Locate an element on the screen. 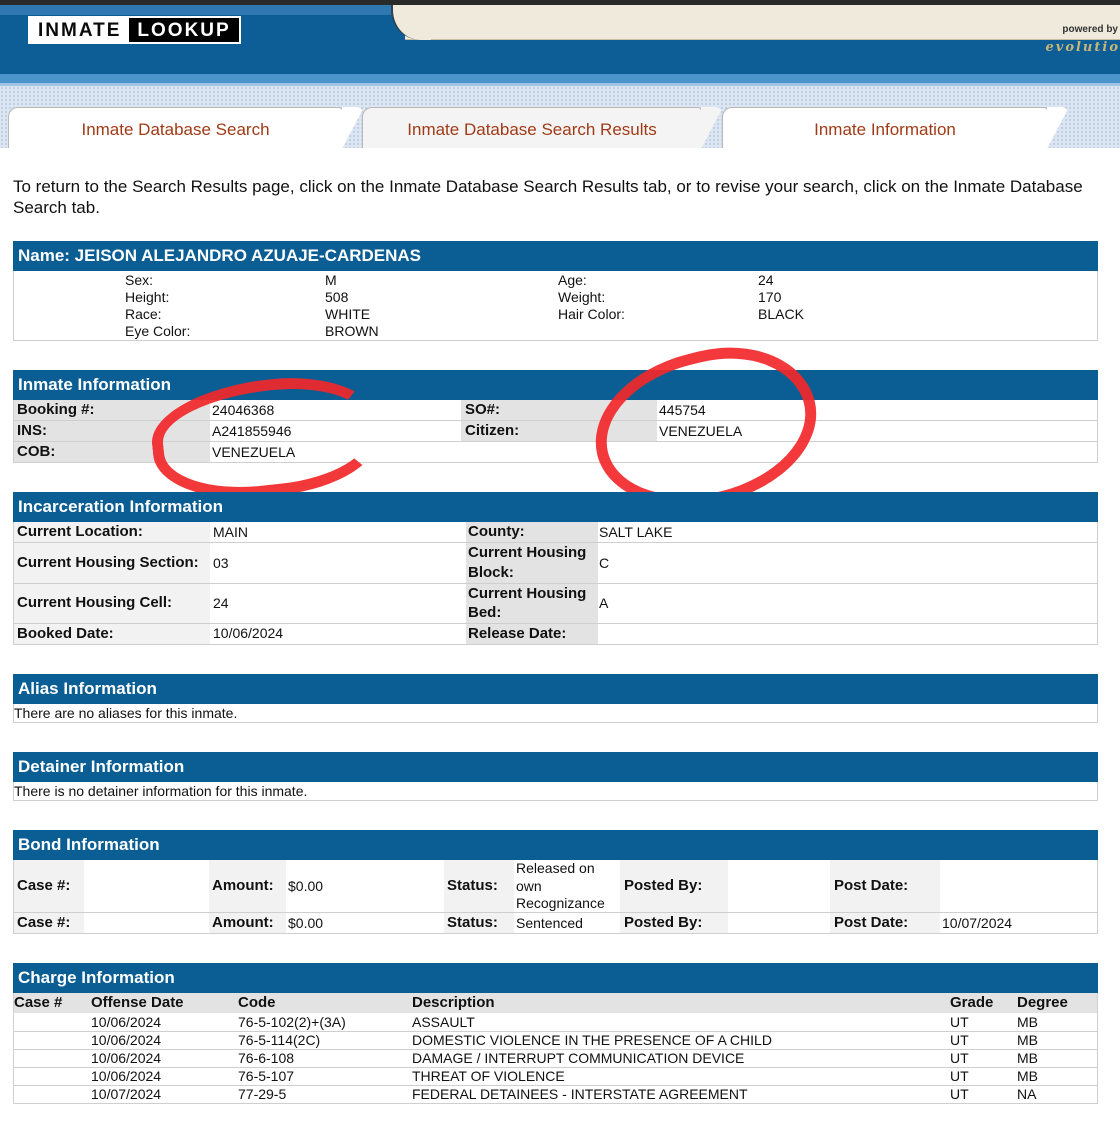 The width and height of the screenshot is (1120, 1140). ins-label: INS: is located at coordinates (32, 430).